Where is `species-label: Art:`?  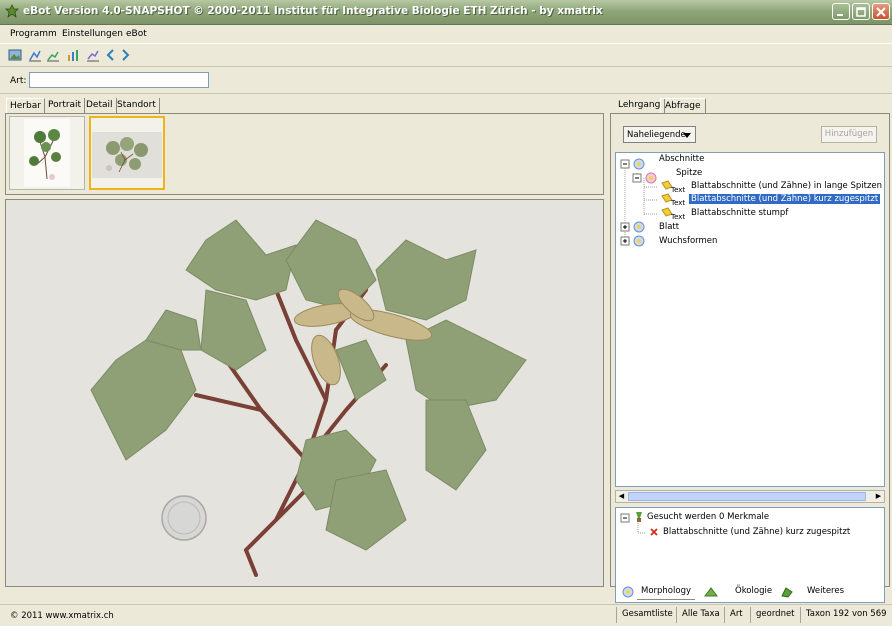
species-label: Art: is located at coordinates (18, 81).